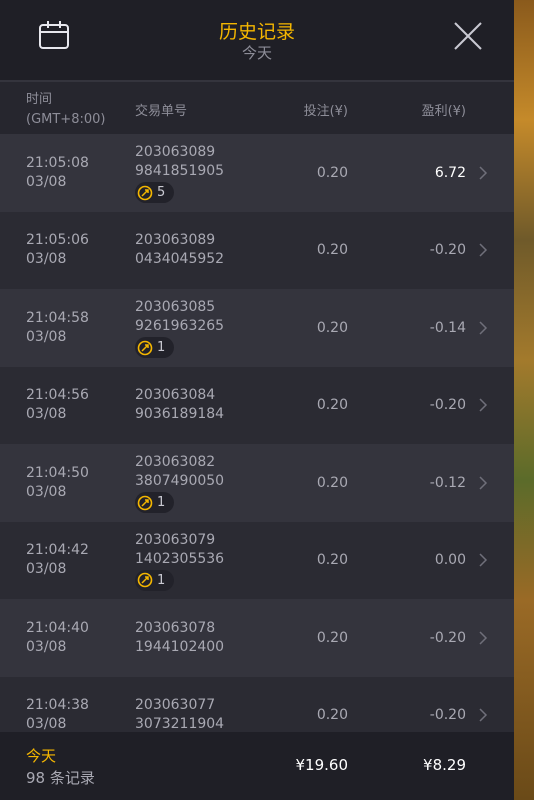 The width and height of the screenshot is (534, 800). Describe the element at coordinates (256, 32) in the screenshot. I see `page-title: 历史记录` at that location.